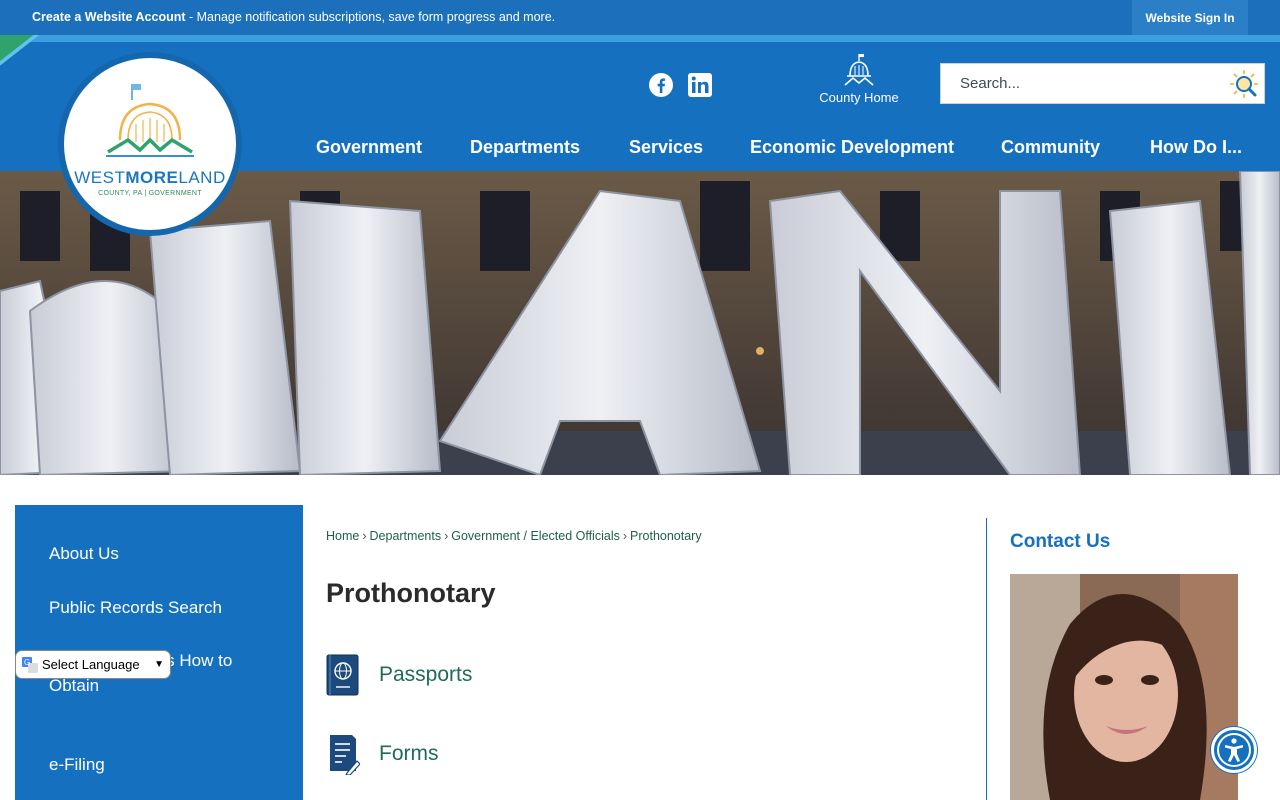  Describe the element at coordinates (1190, 17) in the screenshot. I see `sign-in-button: Website Sign In` at that location.